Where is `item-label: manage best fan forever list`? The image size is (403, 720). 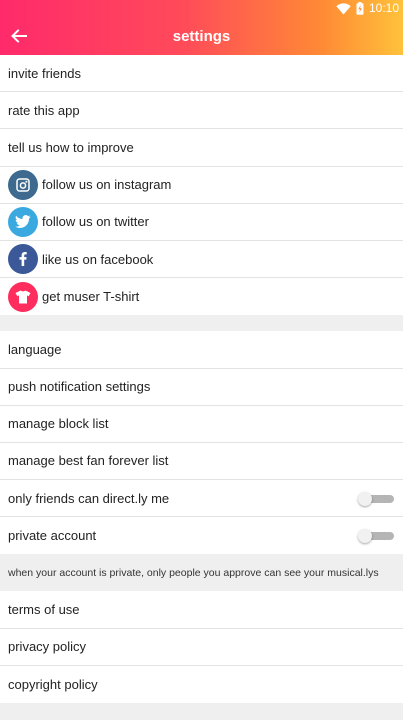
item-label: manage best fan forever list is located at coordinates (88, 461).